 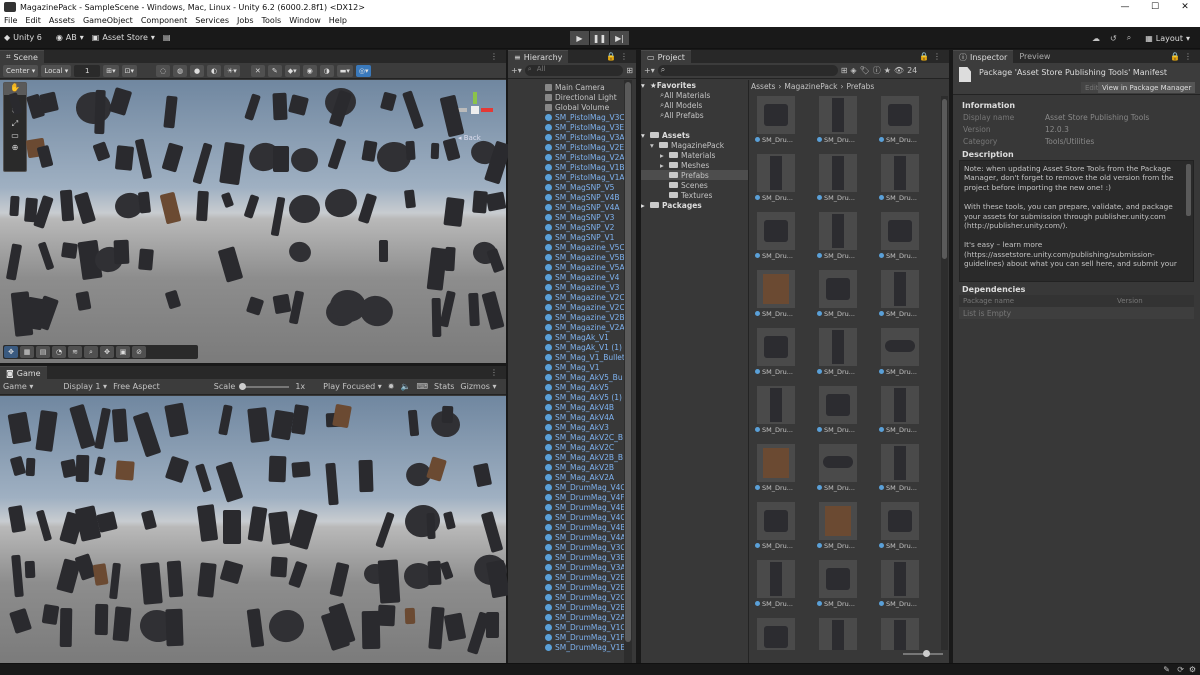 I want to click on screenshot-icon: ▣, so click(x=123, y=352).